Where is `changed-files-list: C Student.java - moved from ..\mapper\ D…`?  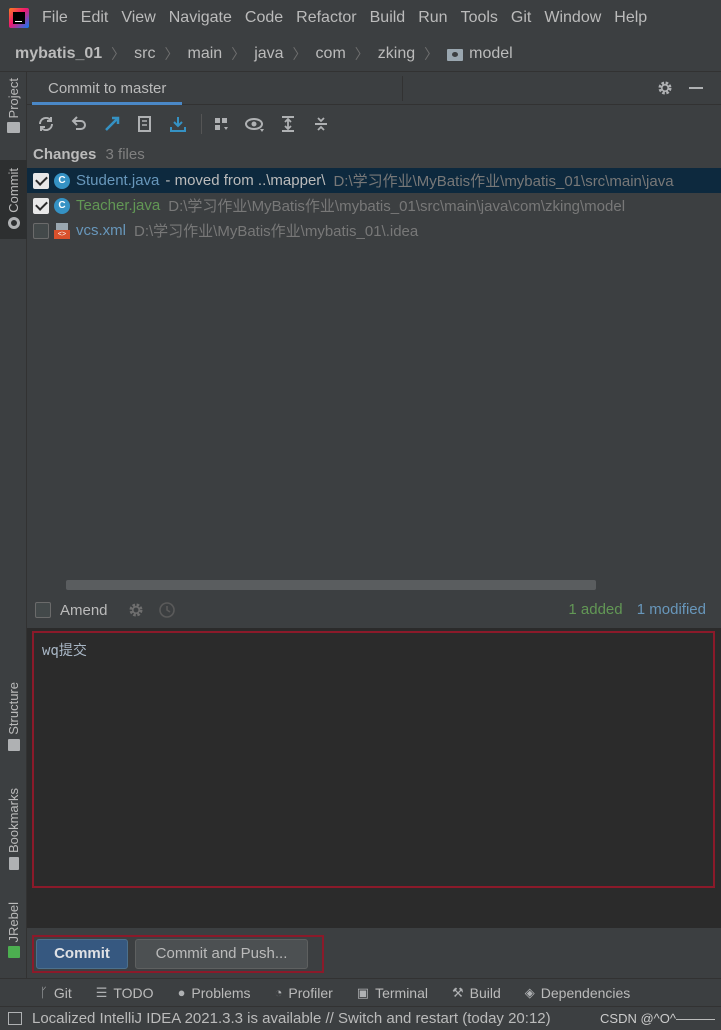 changed-files-list: C Student.java - moved from ..\mapper\ D… is located at coordinates (374, 205).